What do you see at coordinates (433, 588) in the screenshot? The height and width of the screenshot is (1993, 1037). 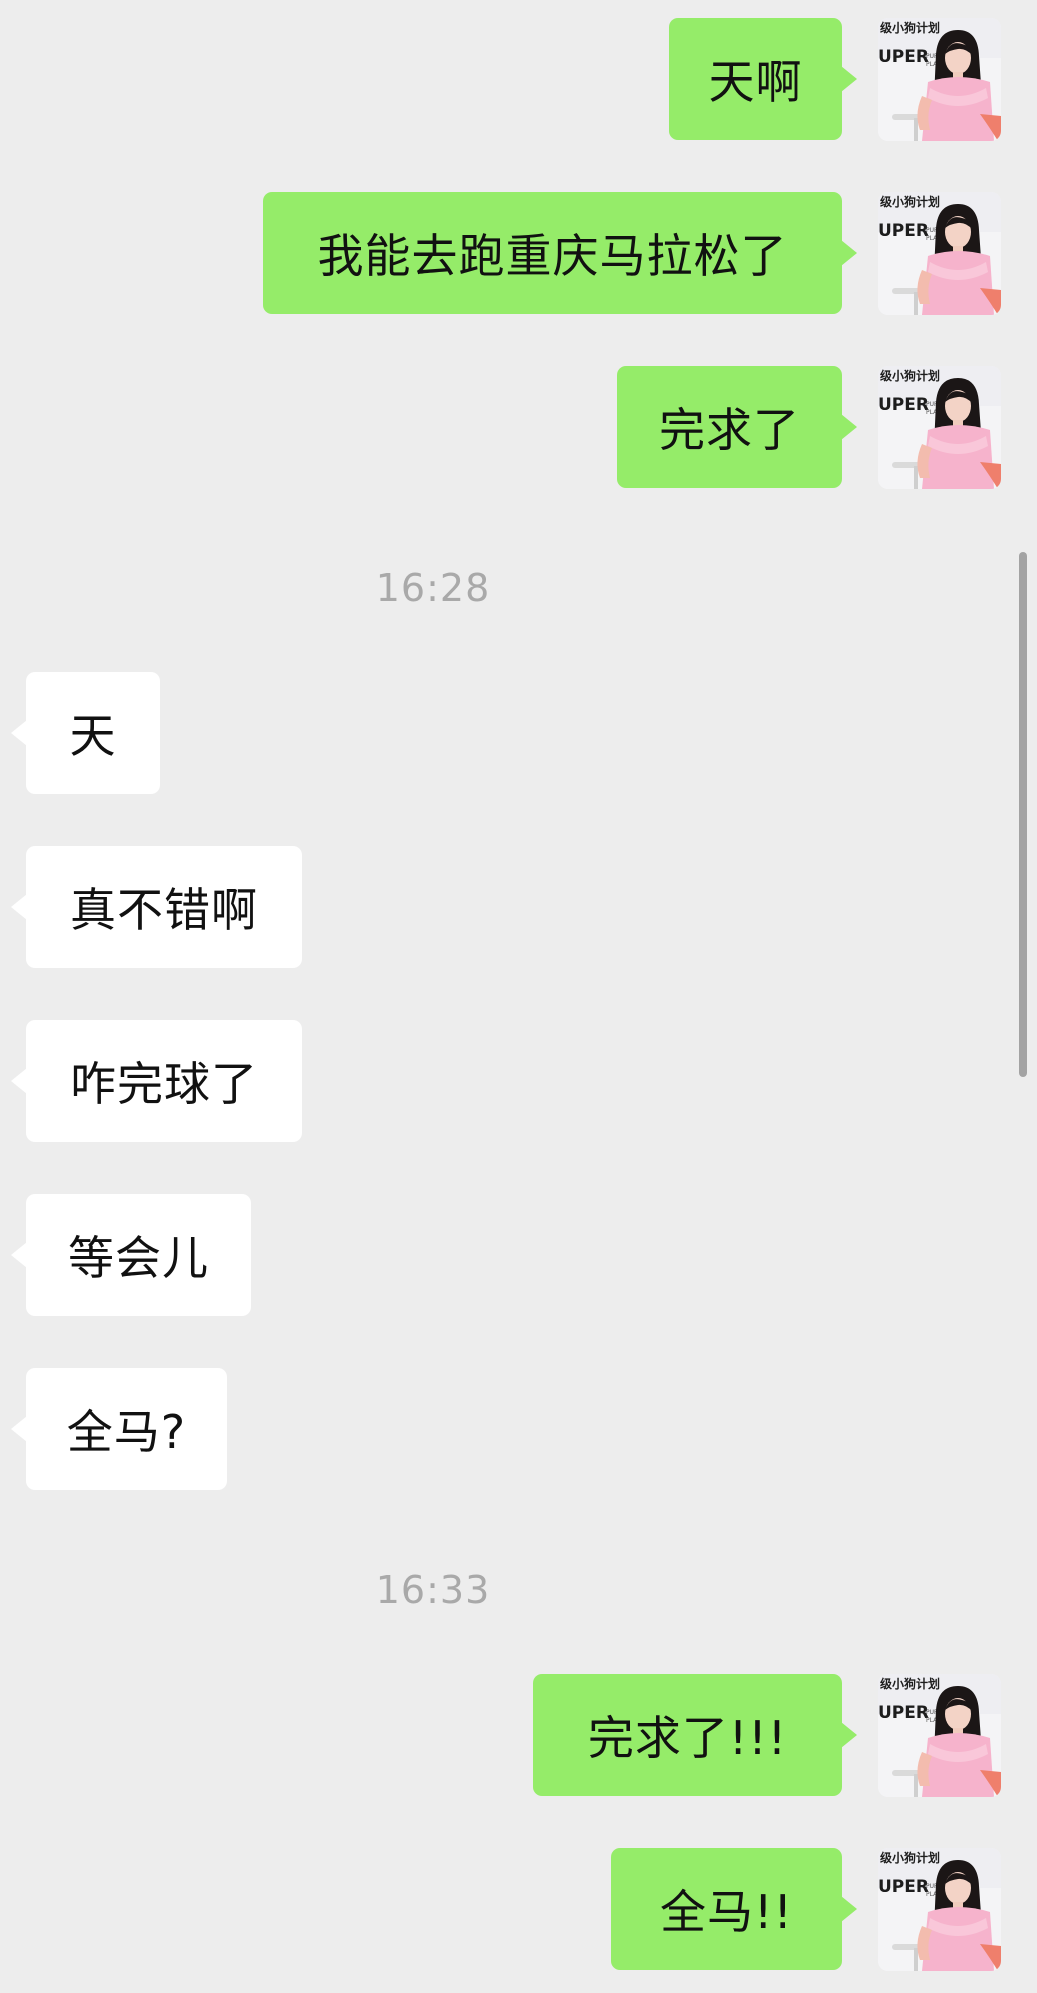 I see `timestamp: 16:28` at bounding box center [433, 588].